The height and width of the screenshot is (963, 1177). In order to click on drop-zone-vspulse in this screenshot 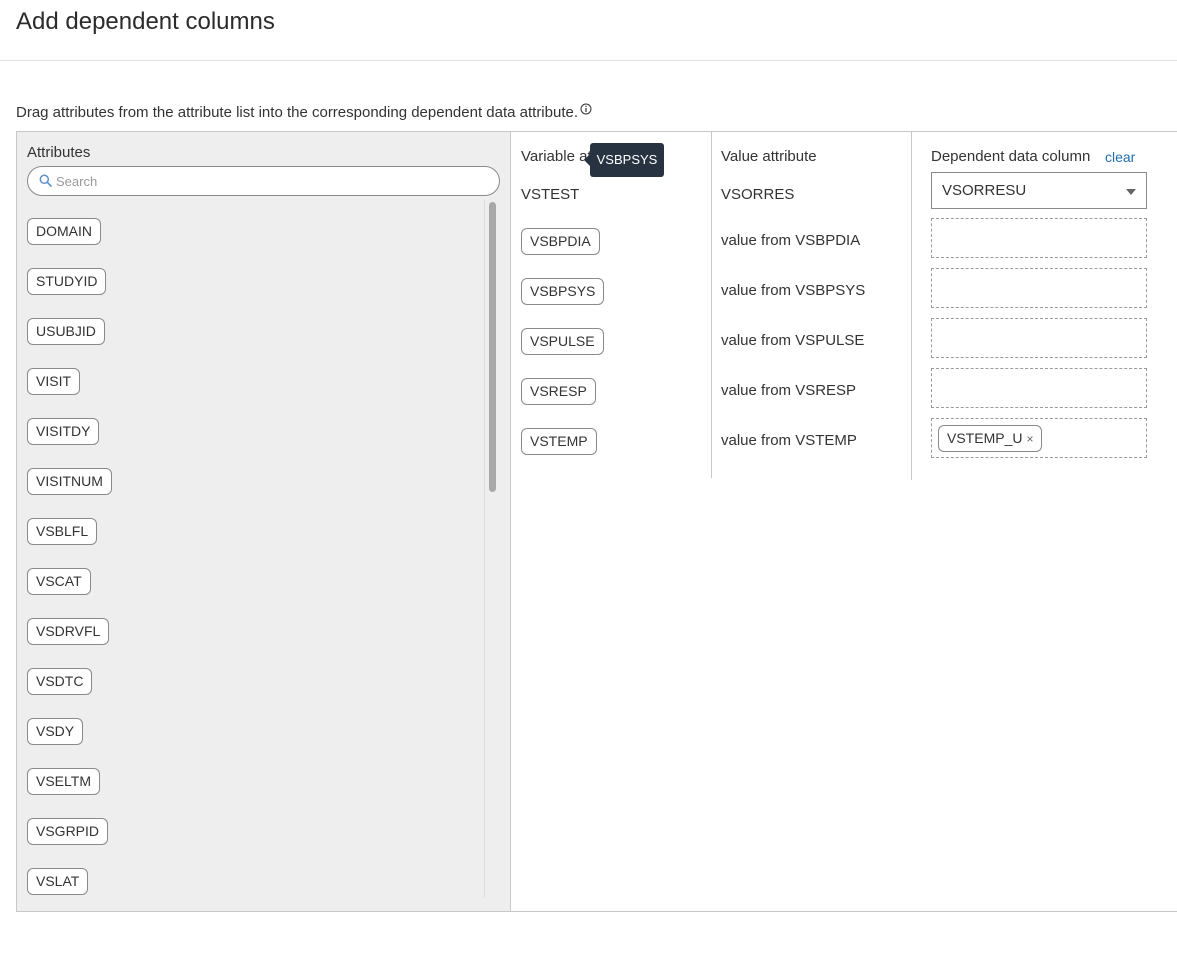, I will do `click(1039, 338)`.